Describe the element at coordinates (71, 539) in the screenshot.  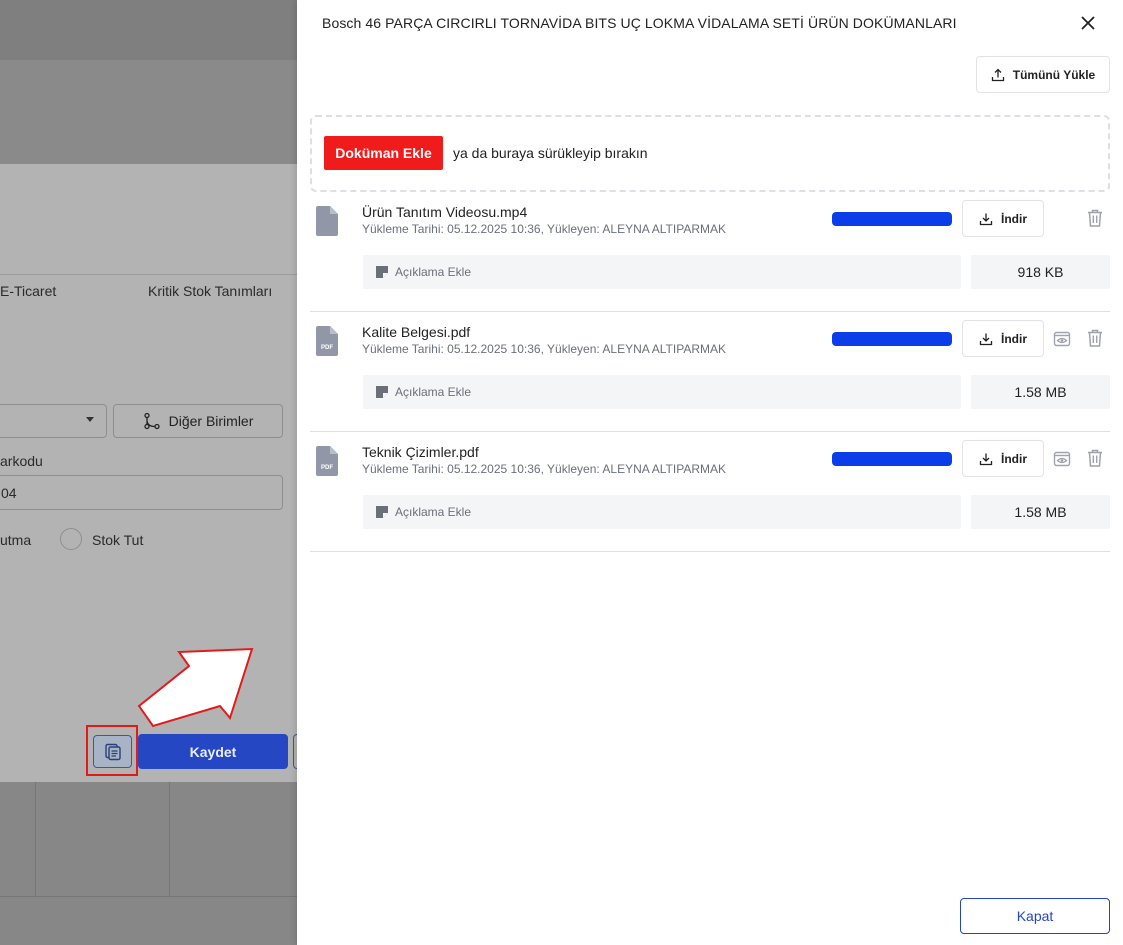
I see `stock-track-radio` at that location.